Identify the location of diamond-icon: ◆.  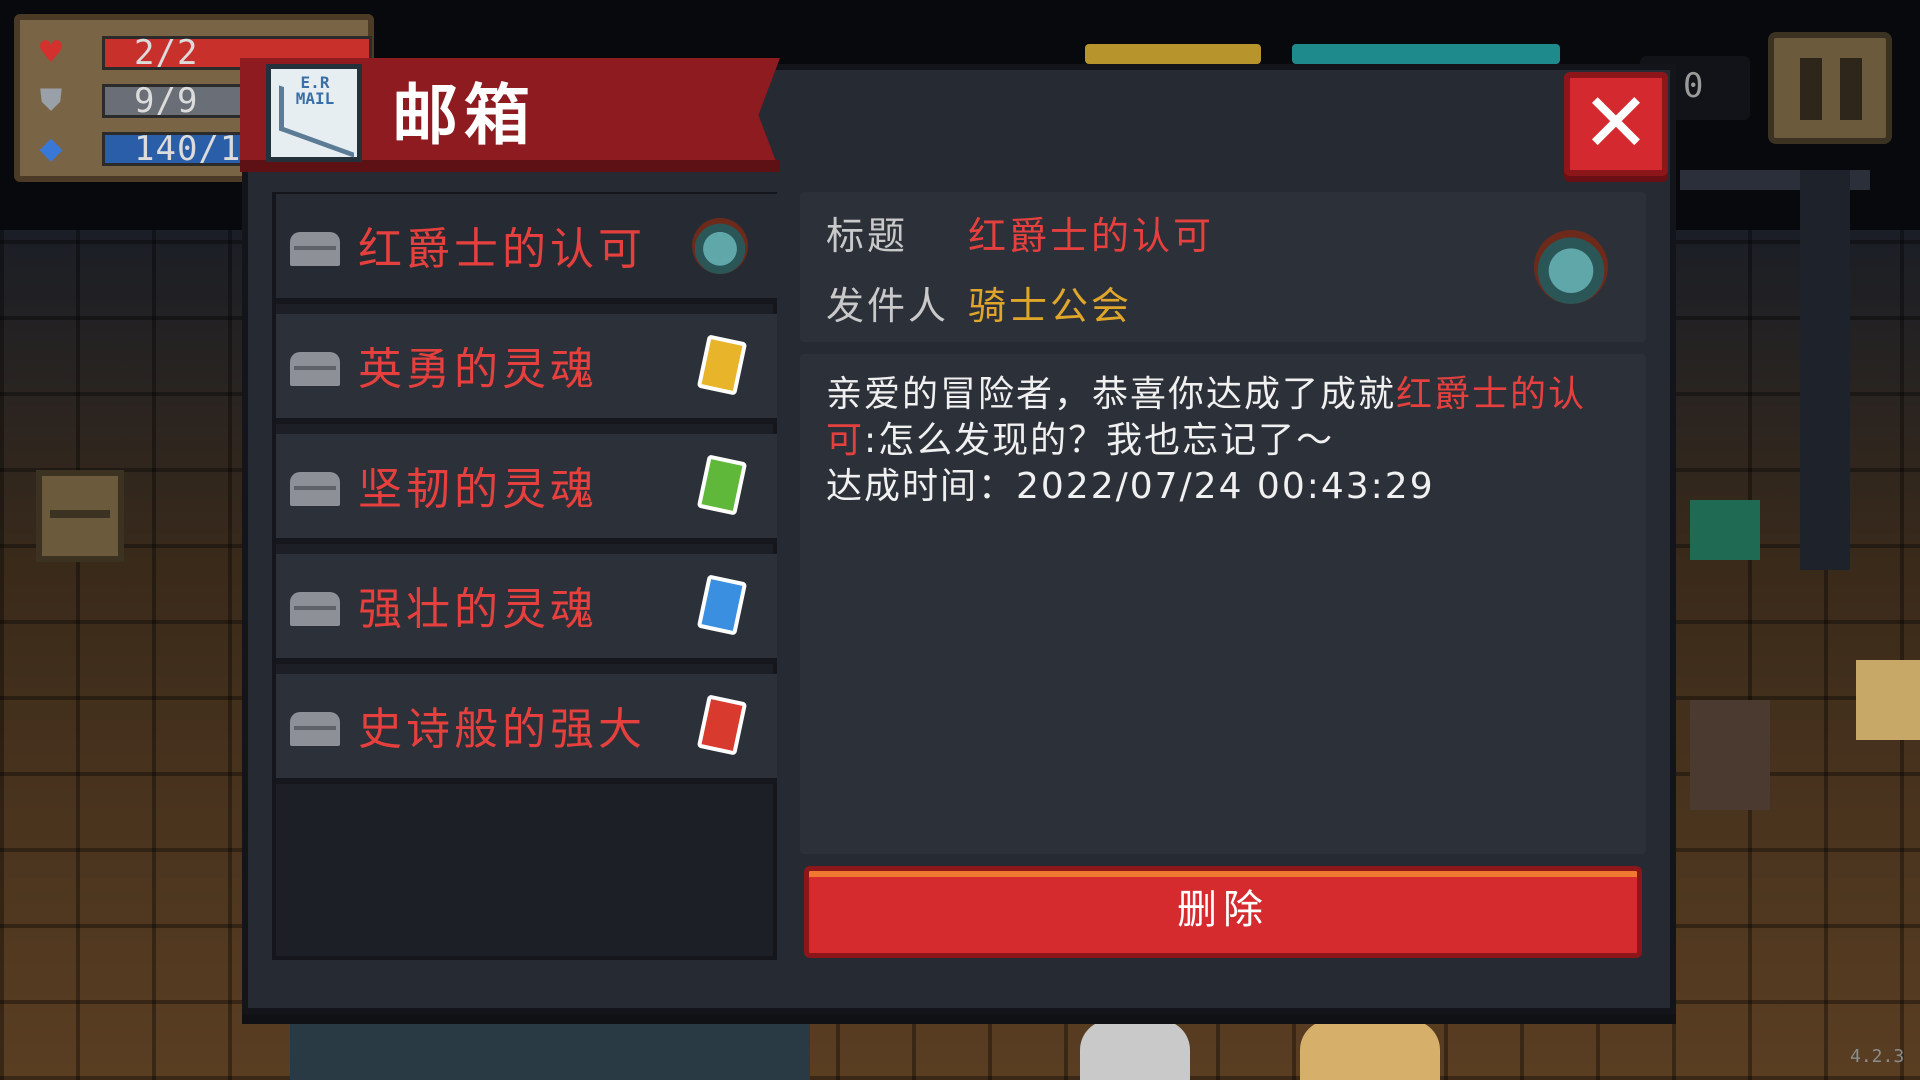
(51, 148).